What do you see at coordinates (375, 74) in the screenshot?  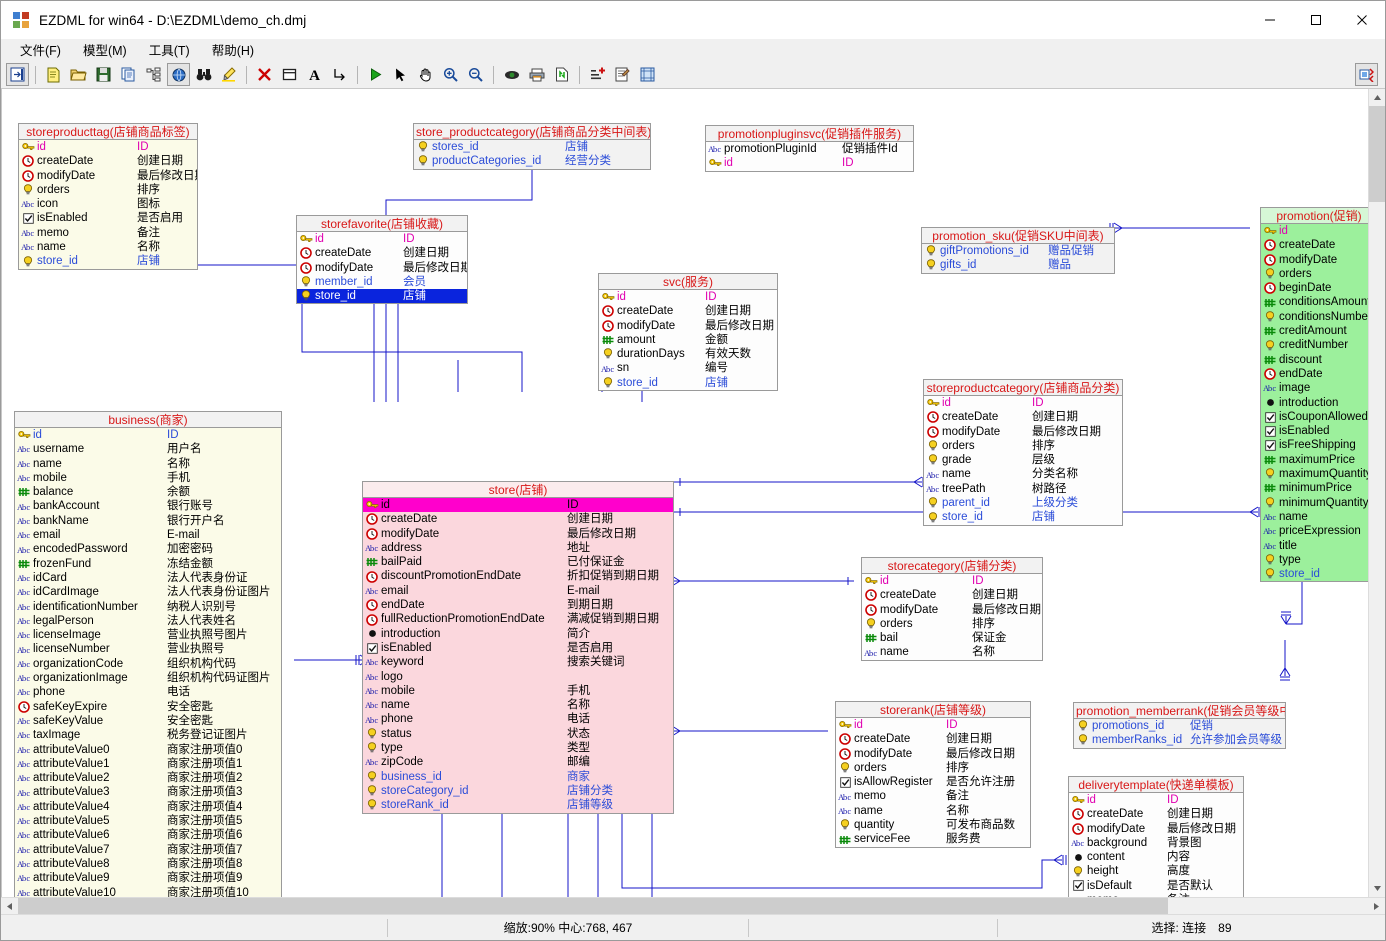 I see `run-icon` at bounding box center [375, 74].